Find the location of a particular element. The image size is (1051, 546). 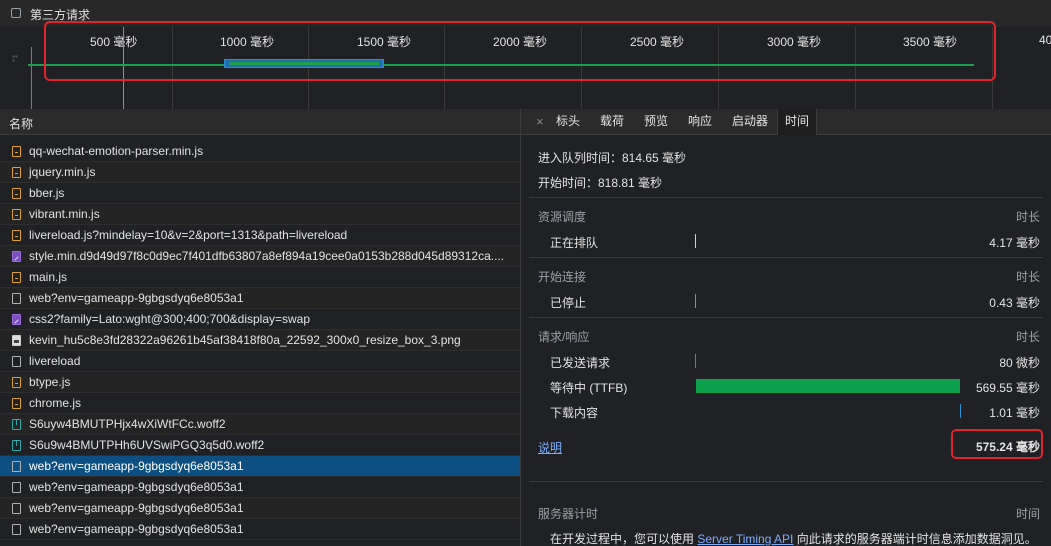

server-timing-api-link: Server Timing API is located at coordinates (745, 539).